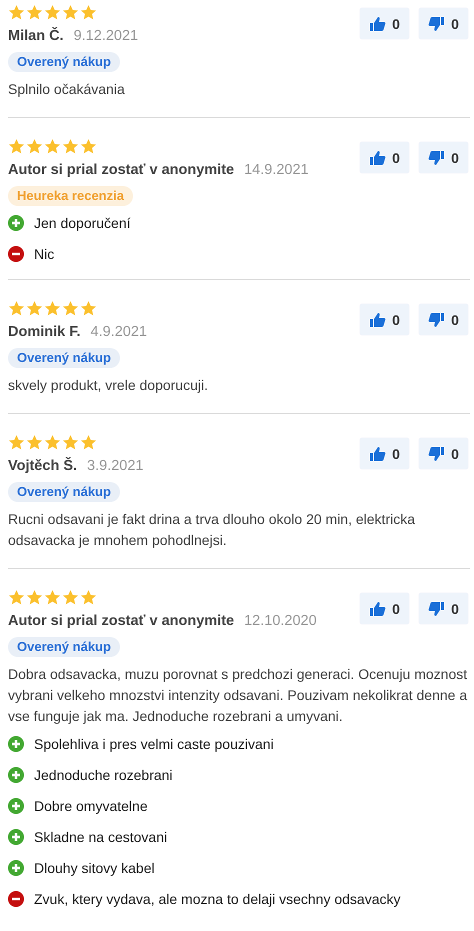 Image resolution: width=474 pixels, height=931 pixels. Describe the element at coordinates (67, 89) in the screenshot. I see `review-text: Splnilo očakávania` at that location.